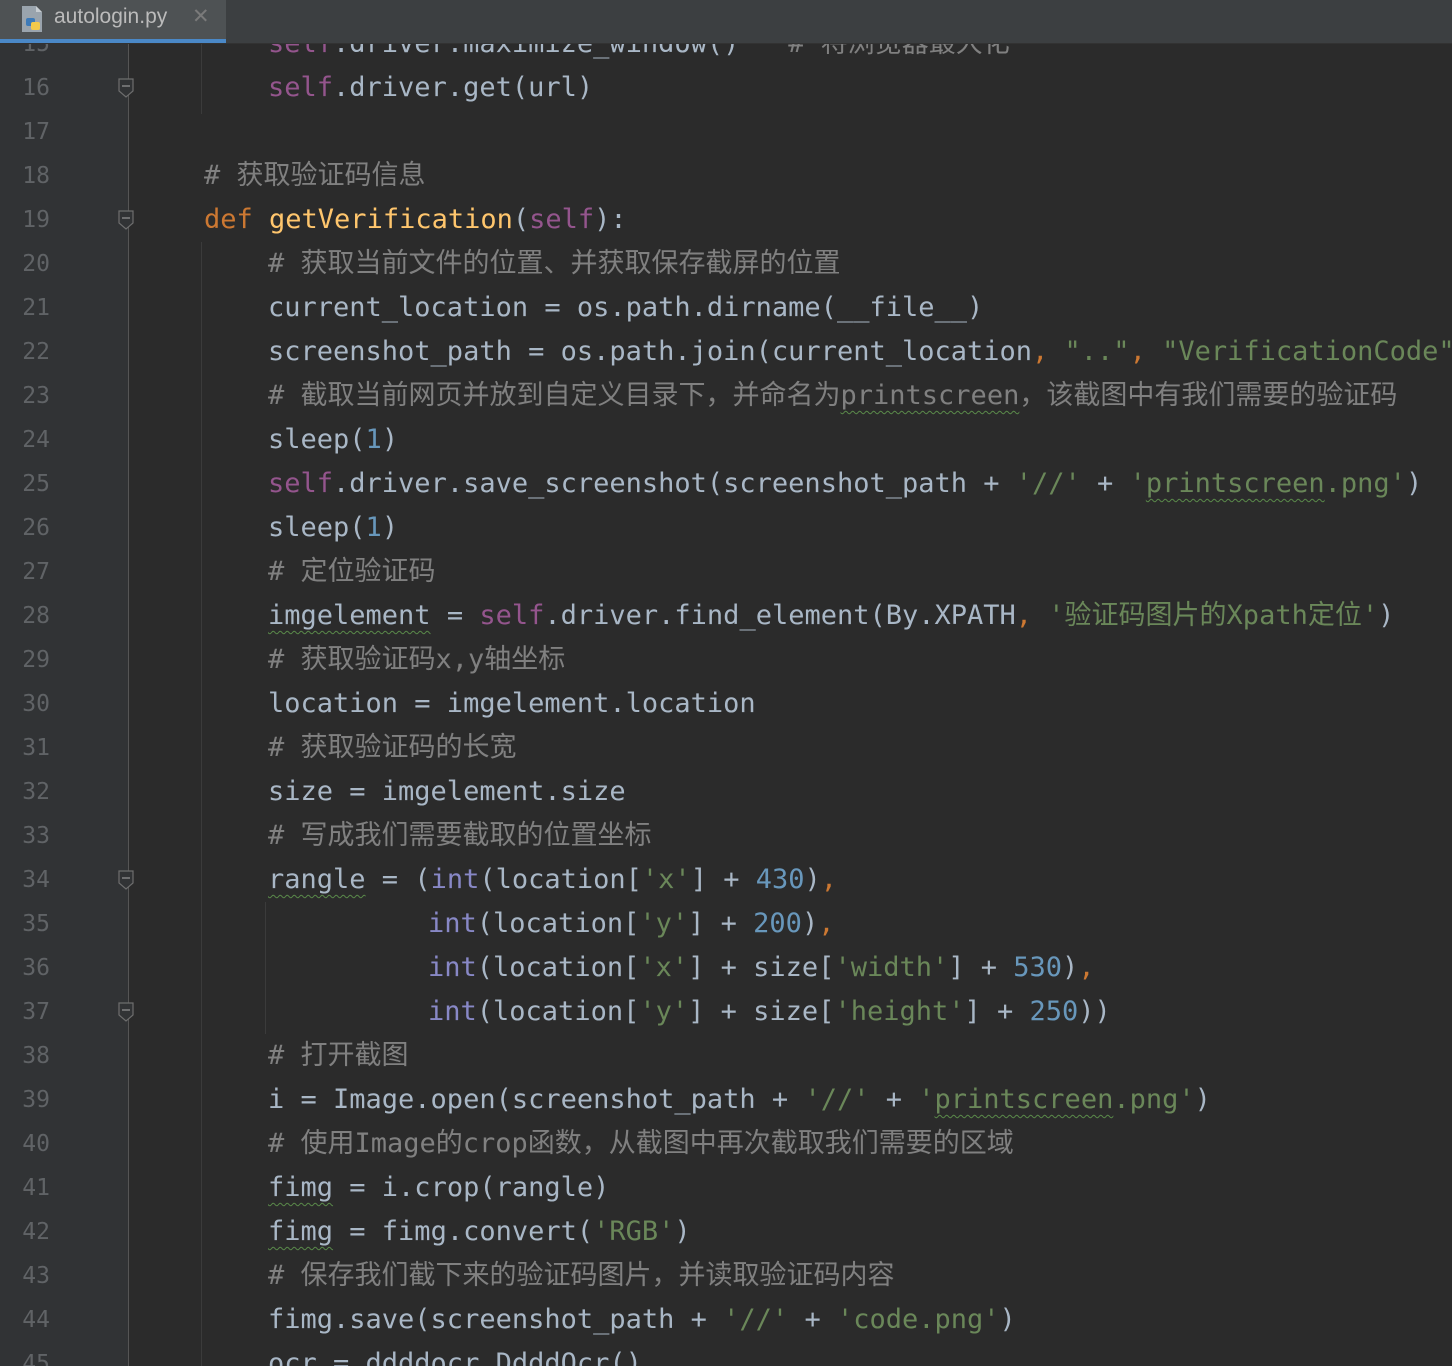 This screenshot has height=1366, width=1452. I want to click on code-token: .driver.maximize_window(), so click(560, 51).